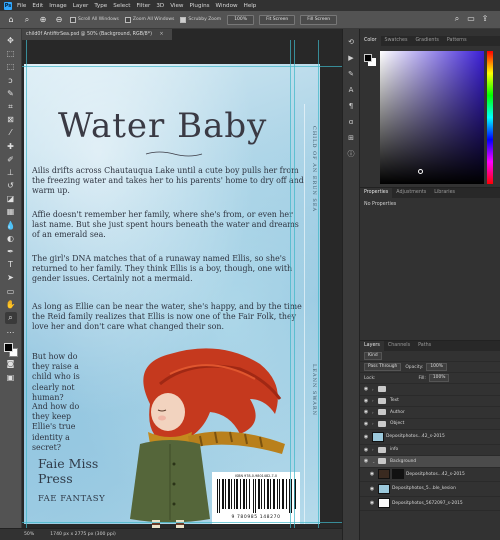 The image size is (500, 540). I want to click on tab-adjustments: Adjustments, so click(411, 193).